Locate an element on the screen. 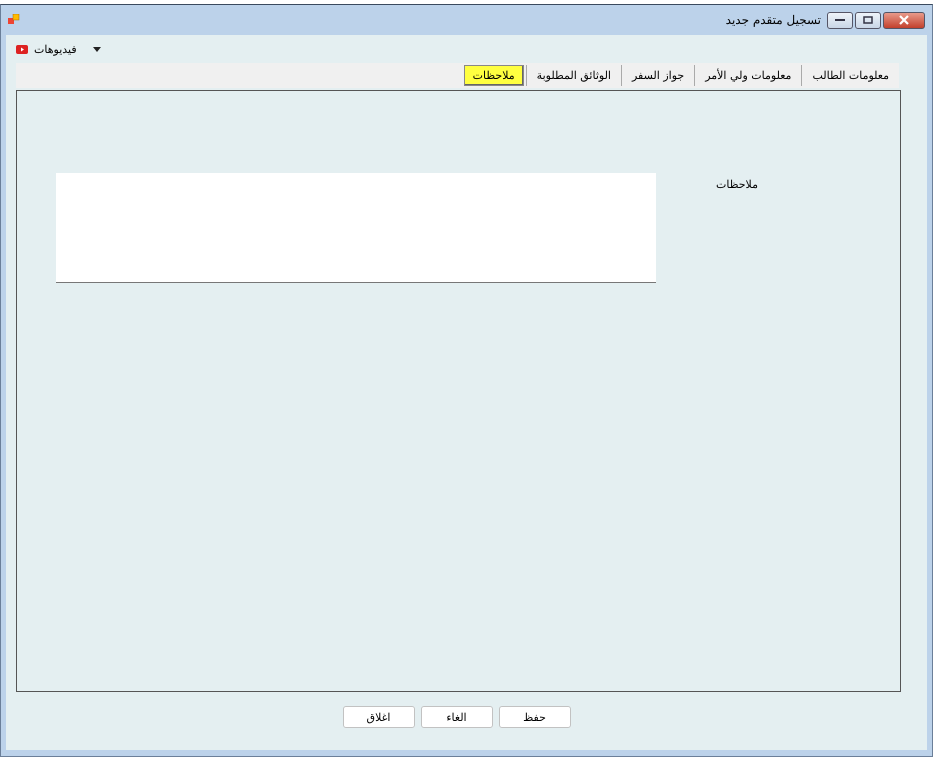 The image size is (933, 757). close-icon is located at coordinates (904, 20).